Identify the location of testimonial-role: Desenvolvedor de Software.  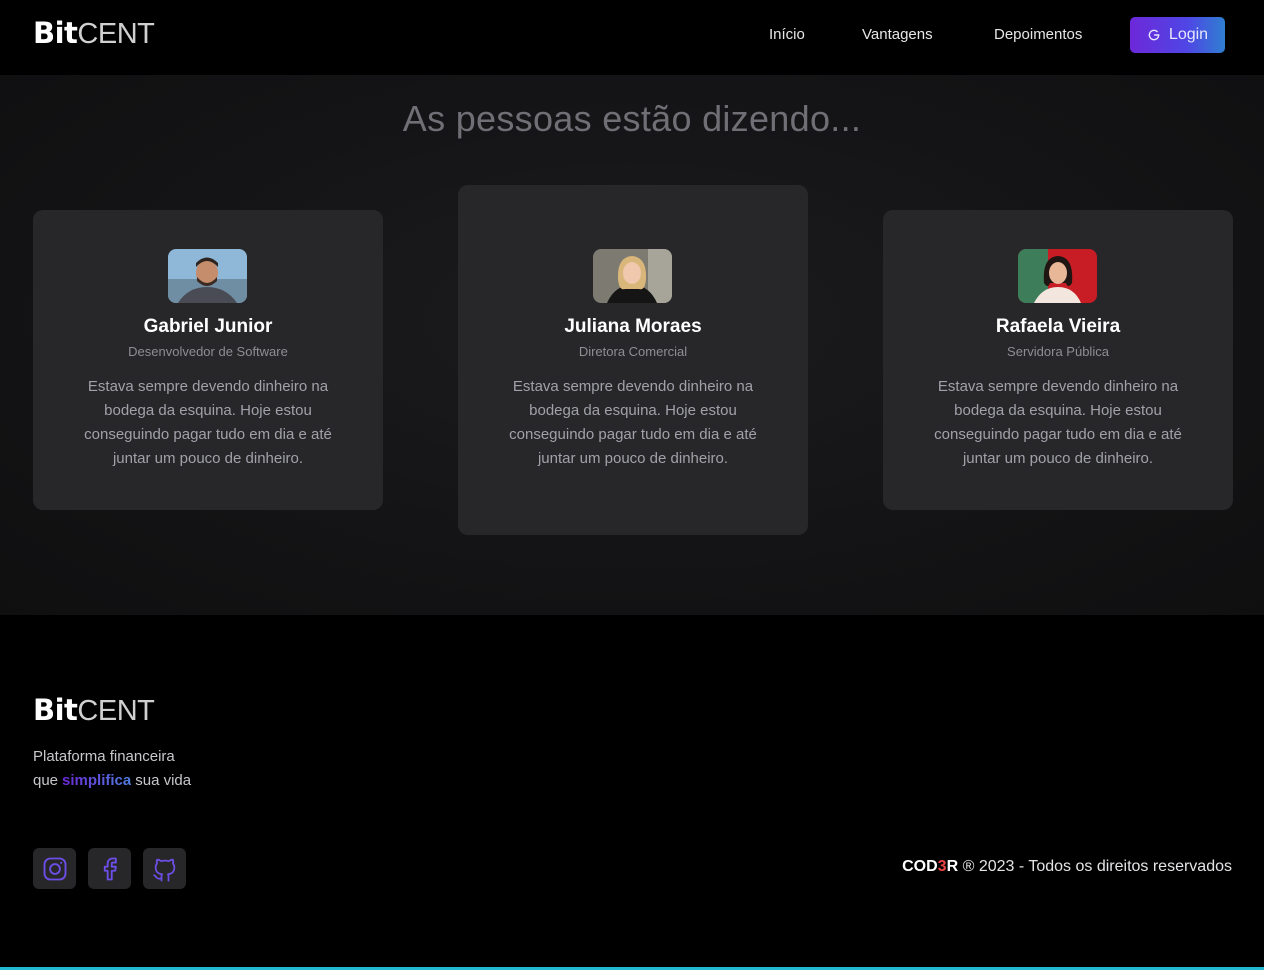
(208, 351).